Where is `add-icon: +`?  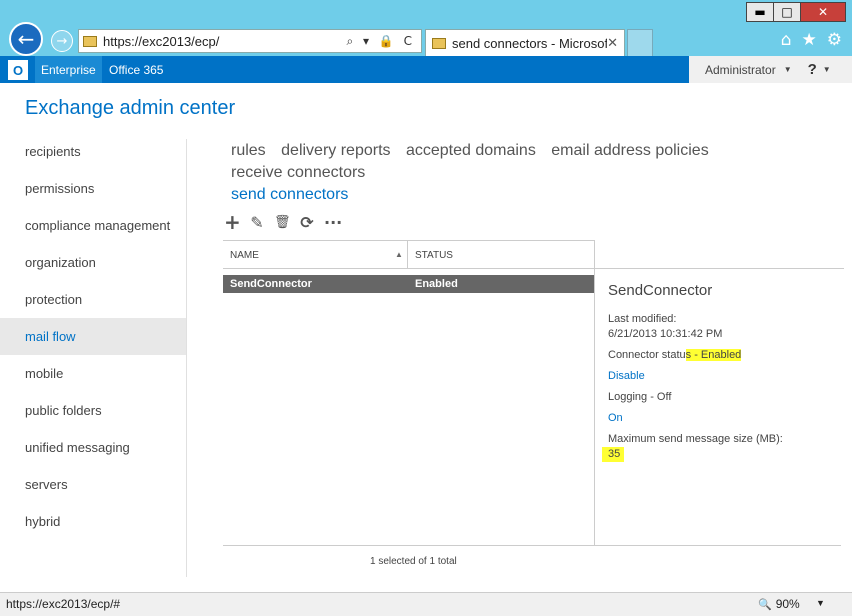
add-icon: + is located at coordinates (232, 222).